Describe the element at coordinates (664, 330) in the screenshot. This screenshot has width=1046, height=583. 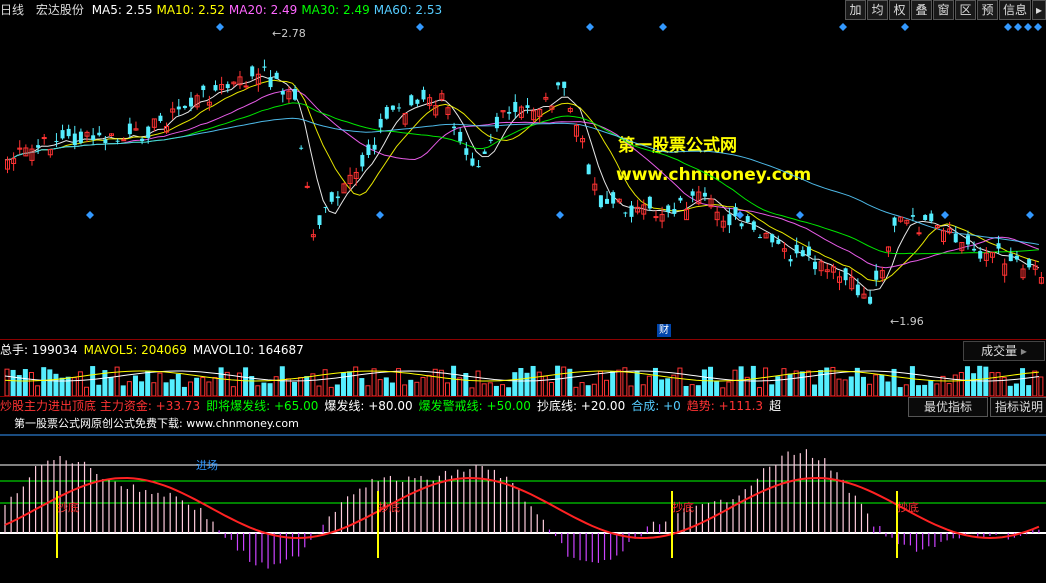
I see `finance-marker: 财` at that location.